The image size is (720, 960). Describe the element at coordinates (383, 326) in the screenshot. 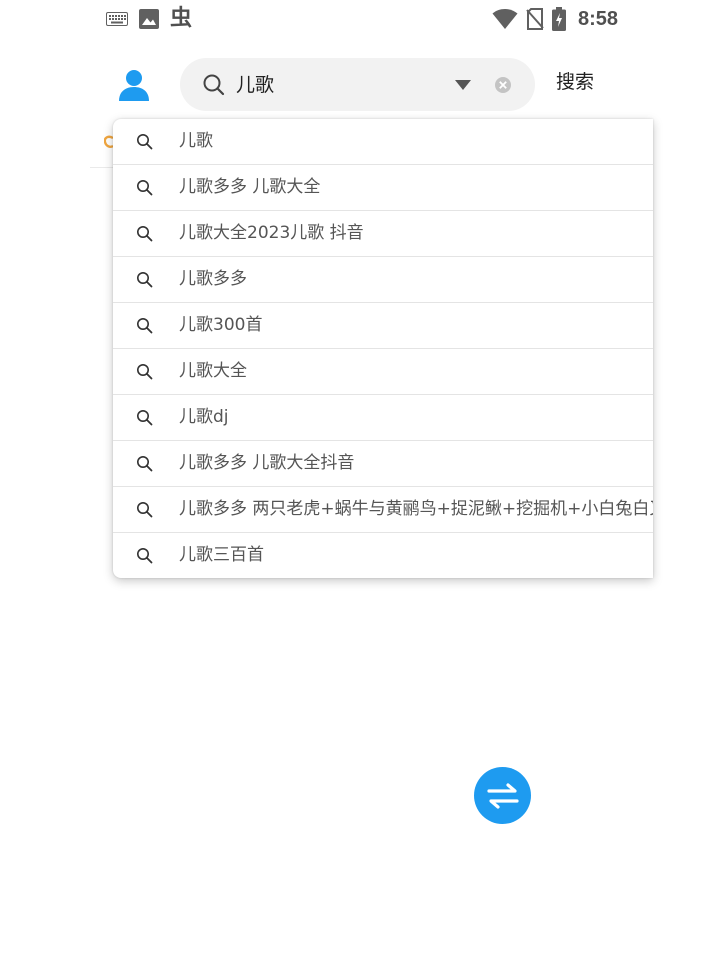

I see `suggestion-item: 儿歌300首` at that location.